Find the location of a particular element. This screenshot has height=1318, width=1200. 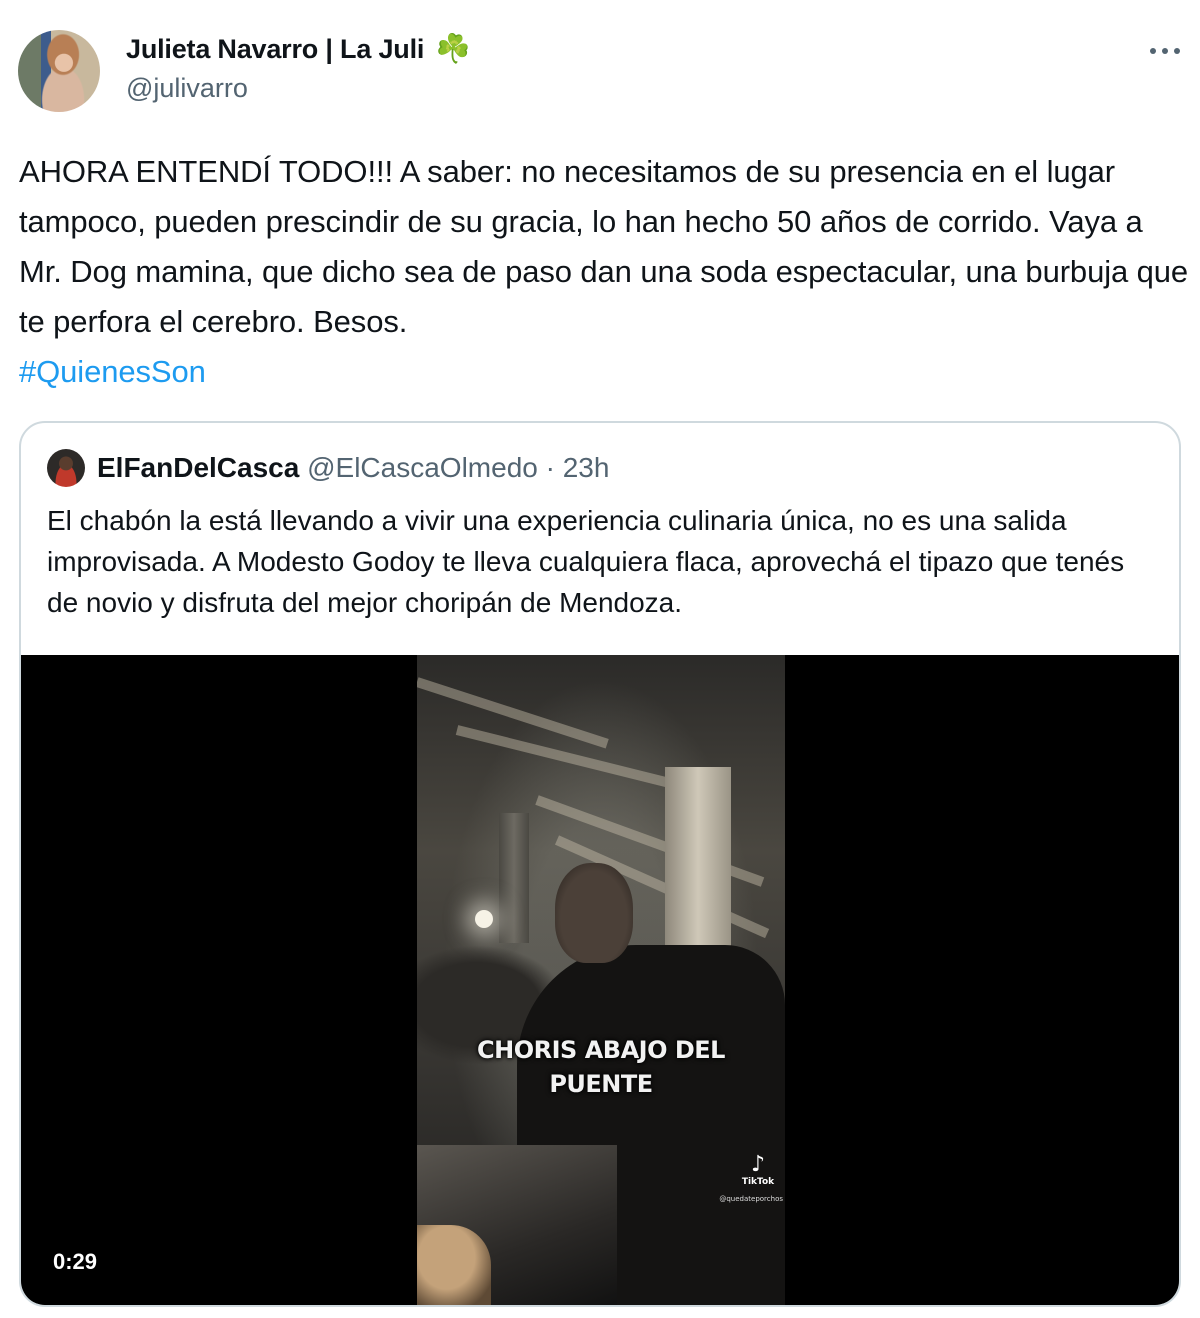

lamp-light is located at coordinates (484, 919).